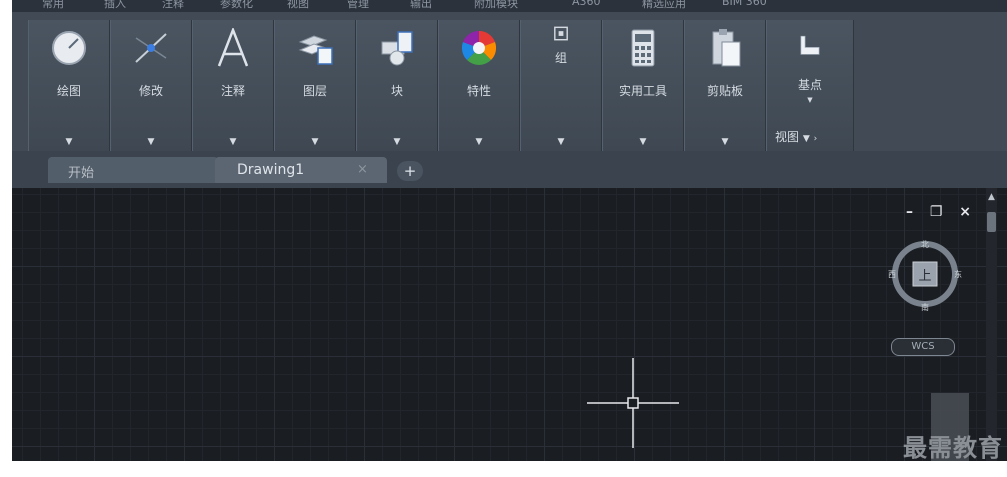 This screenshot has width=1007, height=477. I want to click on block-icon, so click(397, 48).